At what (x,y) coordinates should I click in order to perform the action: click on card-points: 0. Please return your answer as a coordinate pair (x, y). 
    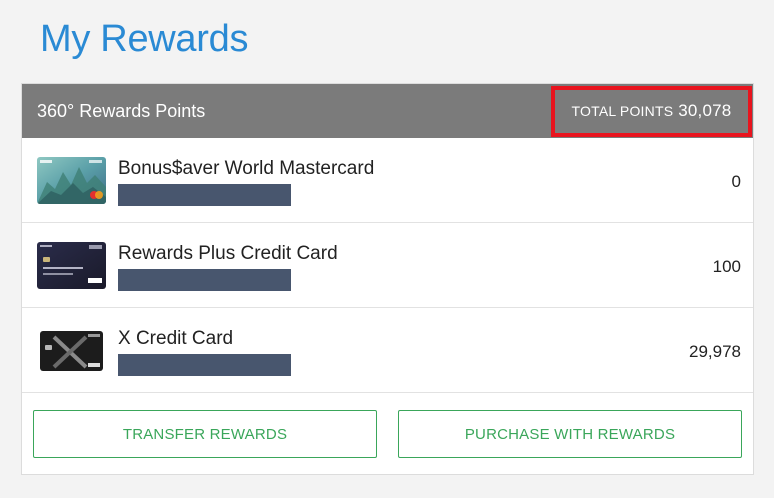
    Looking at the image, I should click on (736, 181).